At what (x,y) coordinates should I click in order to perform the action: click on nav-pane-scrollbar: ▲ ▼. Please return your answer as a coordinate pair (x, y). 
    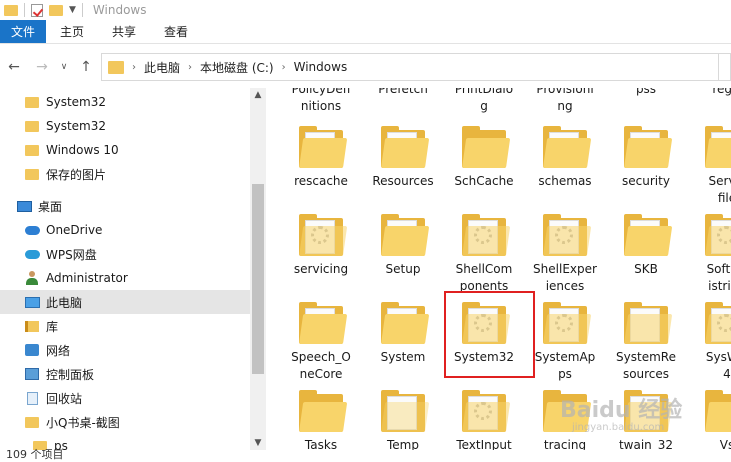
    Looking at the image, I should click on (258, 269).